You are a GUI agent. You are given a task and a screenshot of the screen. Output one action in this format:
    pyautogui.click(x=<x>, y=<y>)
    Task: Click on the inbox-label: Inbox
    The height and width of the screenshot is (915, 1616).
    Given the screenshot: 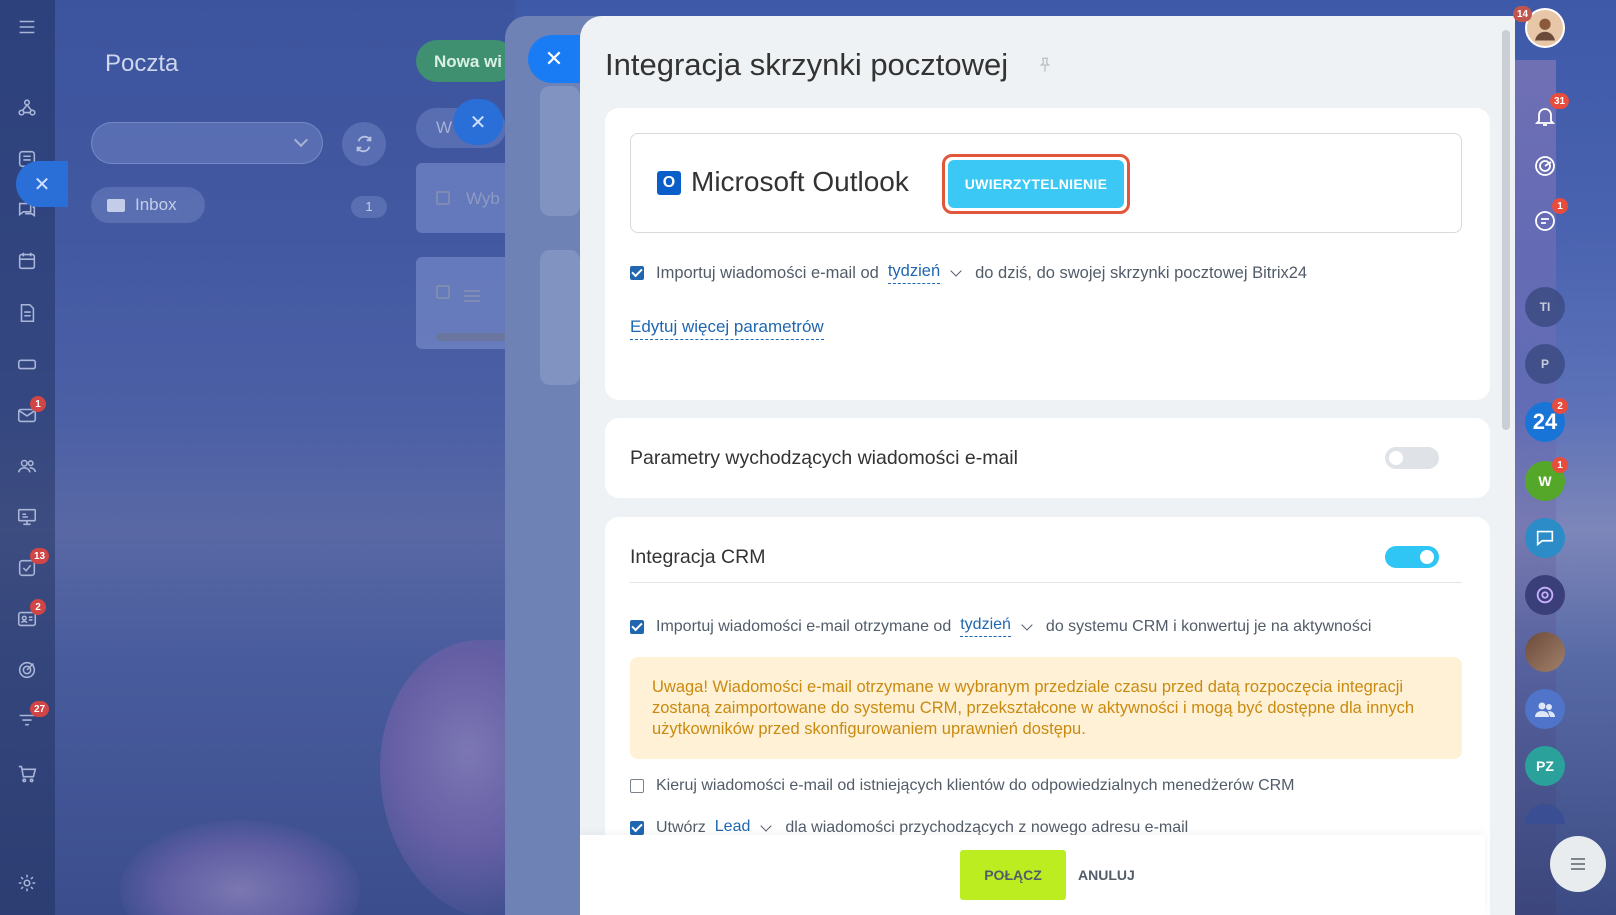 What is the action you would take?
    pyautogui.click(x=156, y=204)
    